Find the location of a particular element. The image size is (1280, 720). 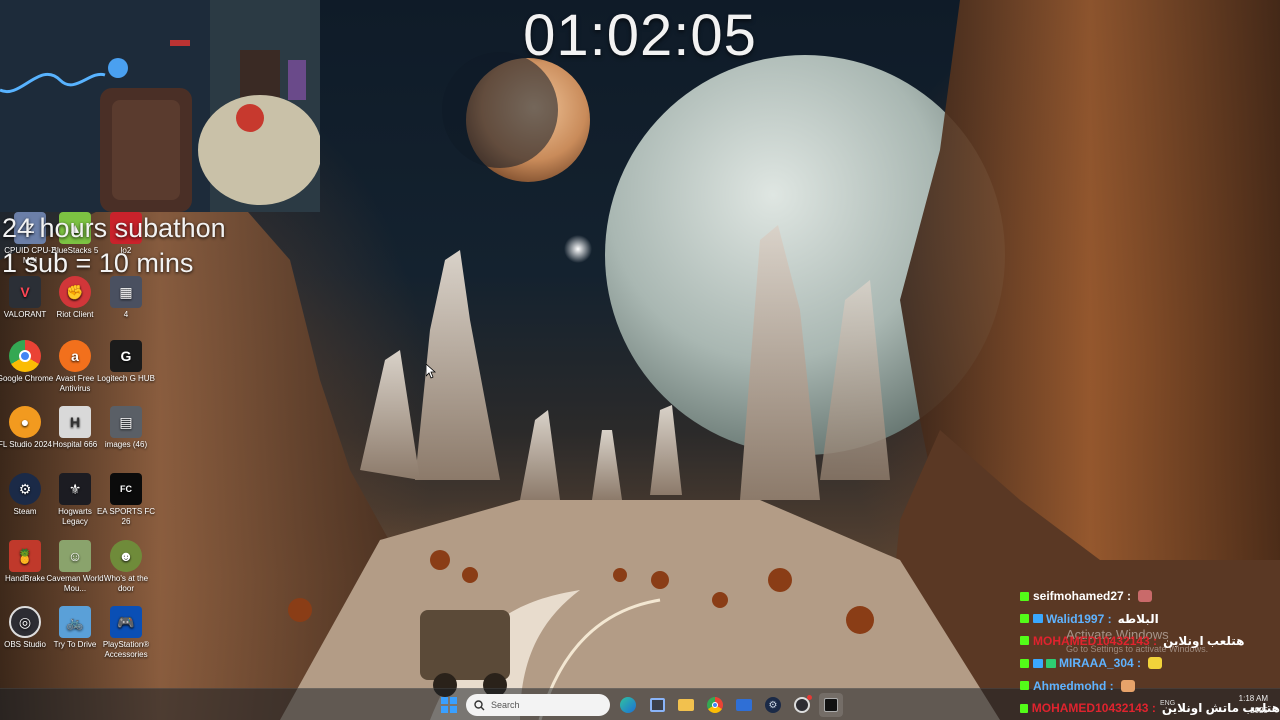

caveman-icon: ☺ is located at coordinates (75, 556).